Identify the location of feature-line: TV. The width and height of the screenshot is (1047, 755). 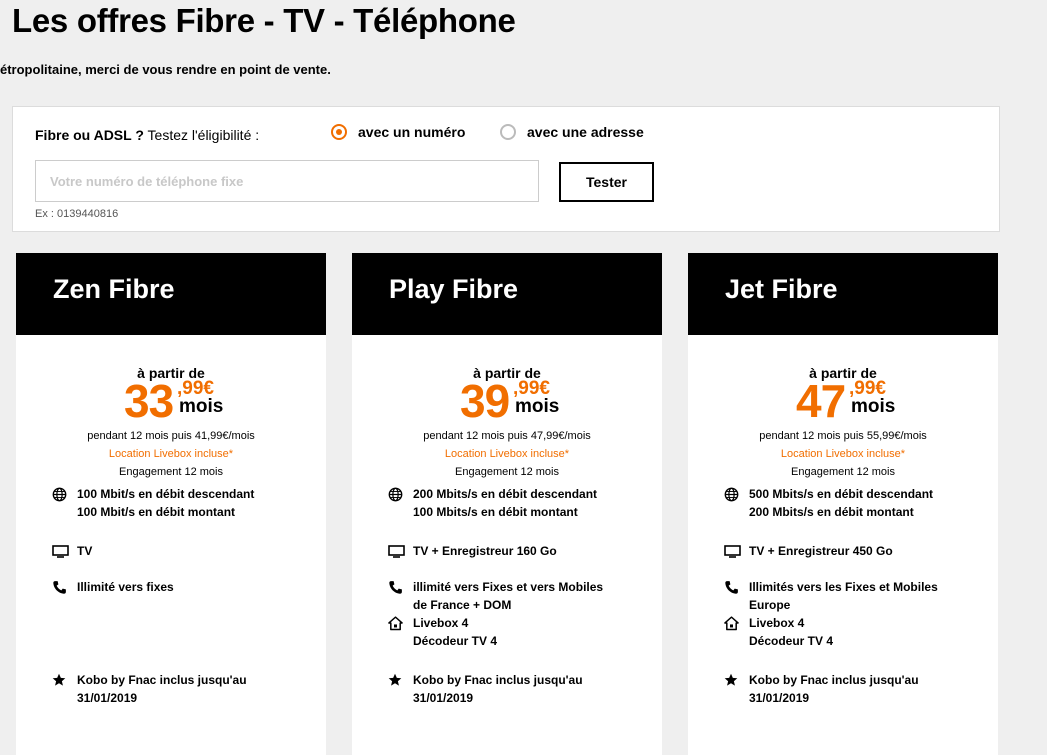
(85, 551).